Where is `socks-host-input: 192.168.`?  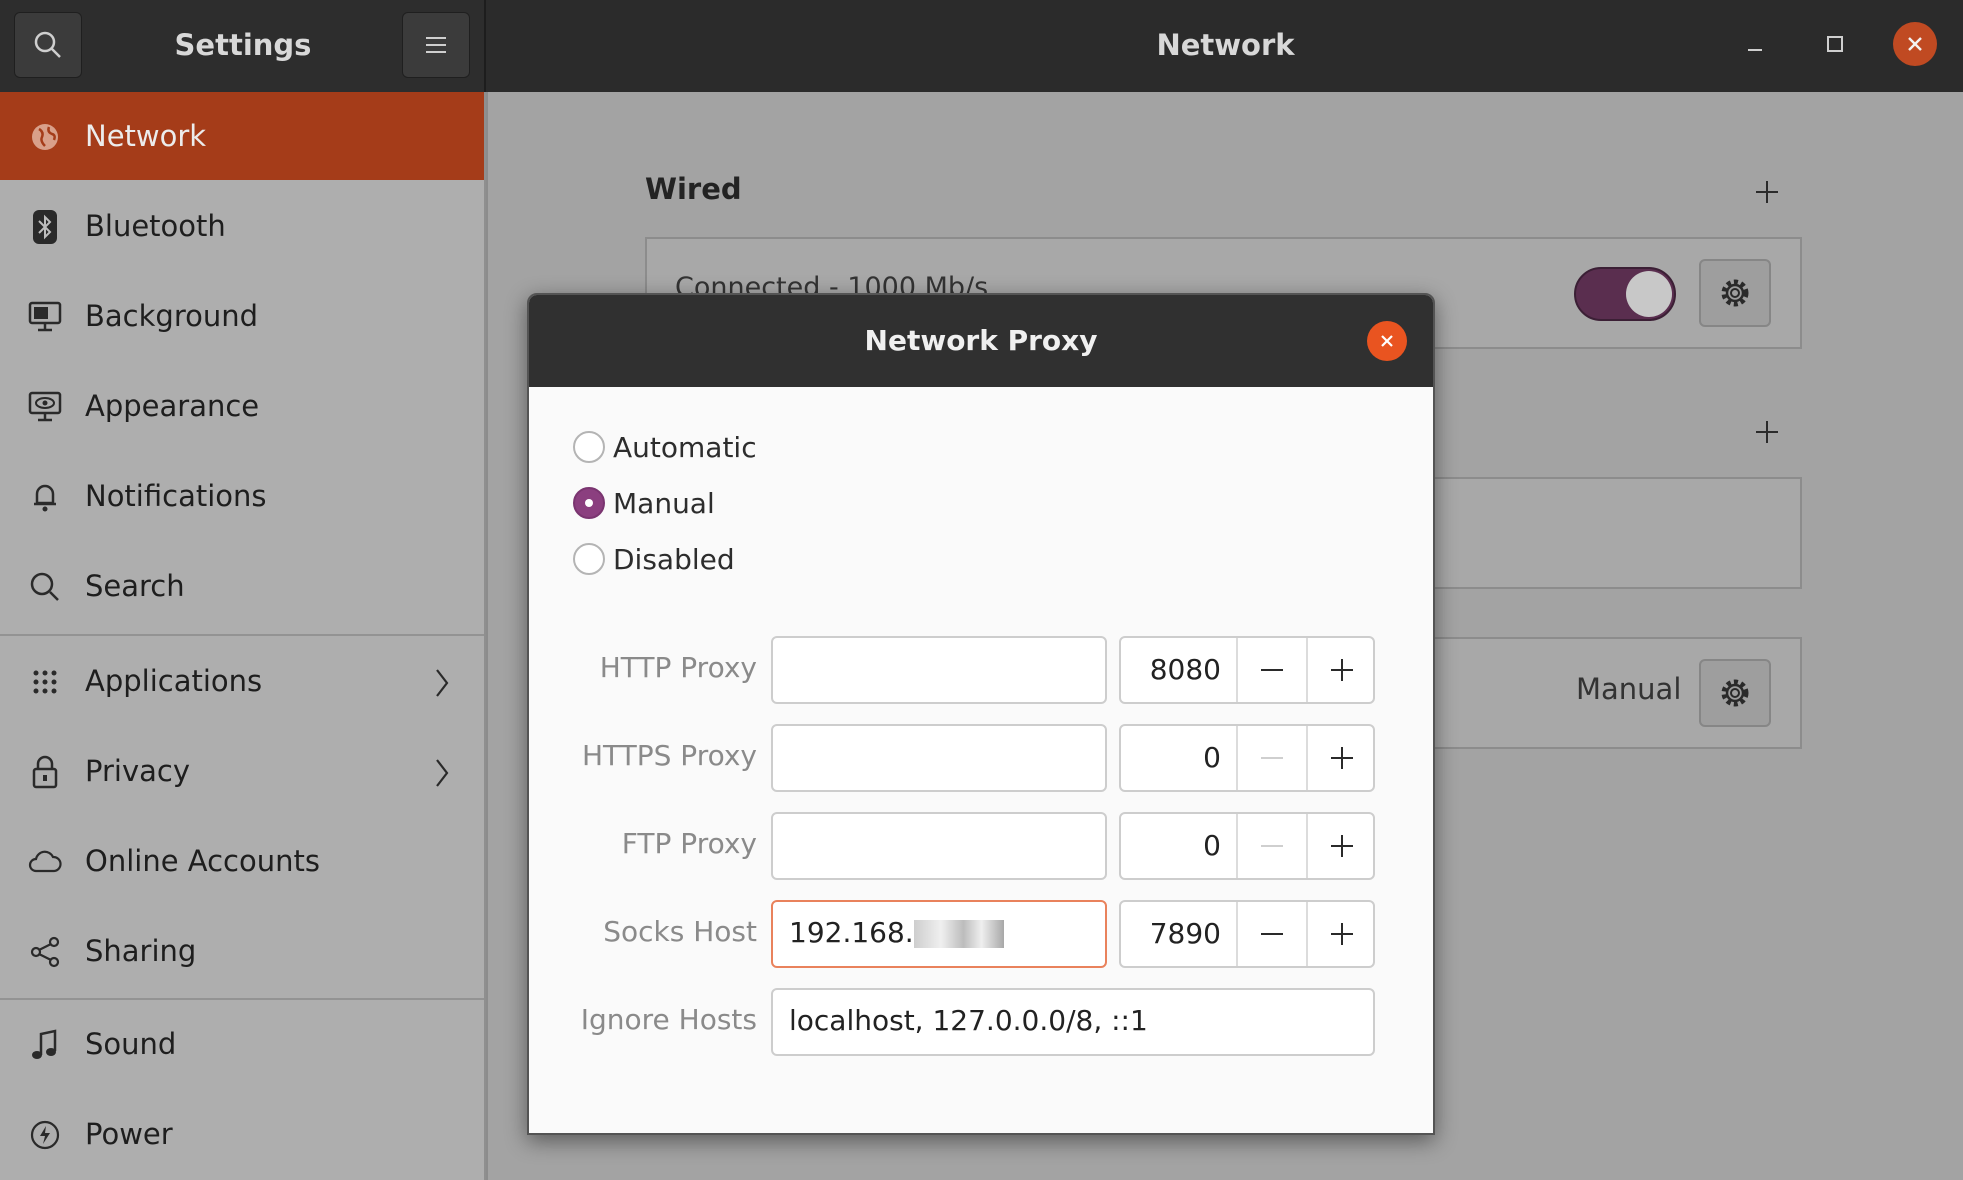
socks-host-input: 192.168. is located at coordinates (939, 934).